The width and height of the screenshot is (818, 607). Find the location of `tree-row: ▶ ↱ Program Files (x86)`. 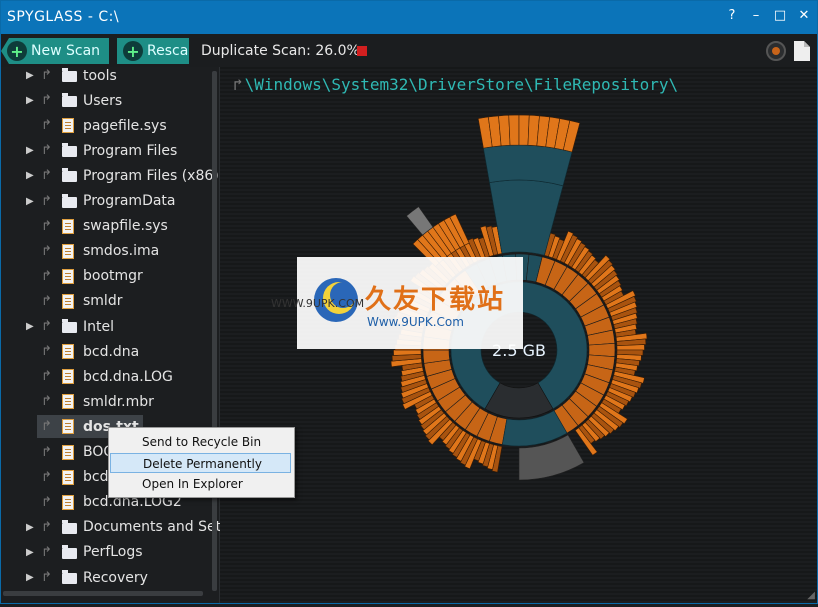

tree-row: ▶ ↱ Program Files (x86) is located at coordinates (110, 175).